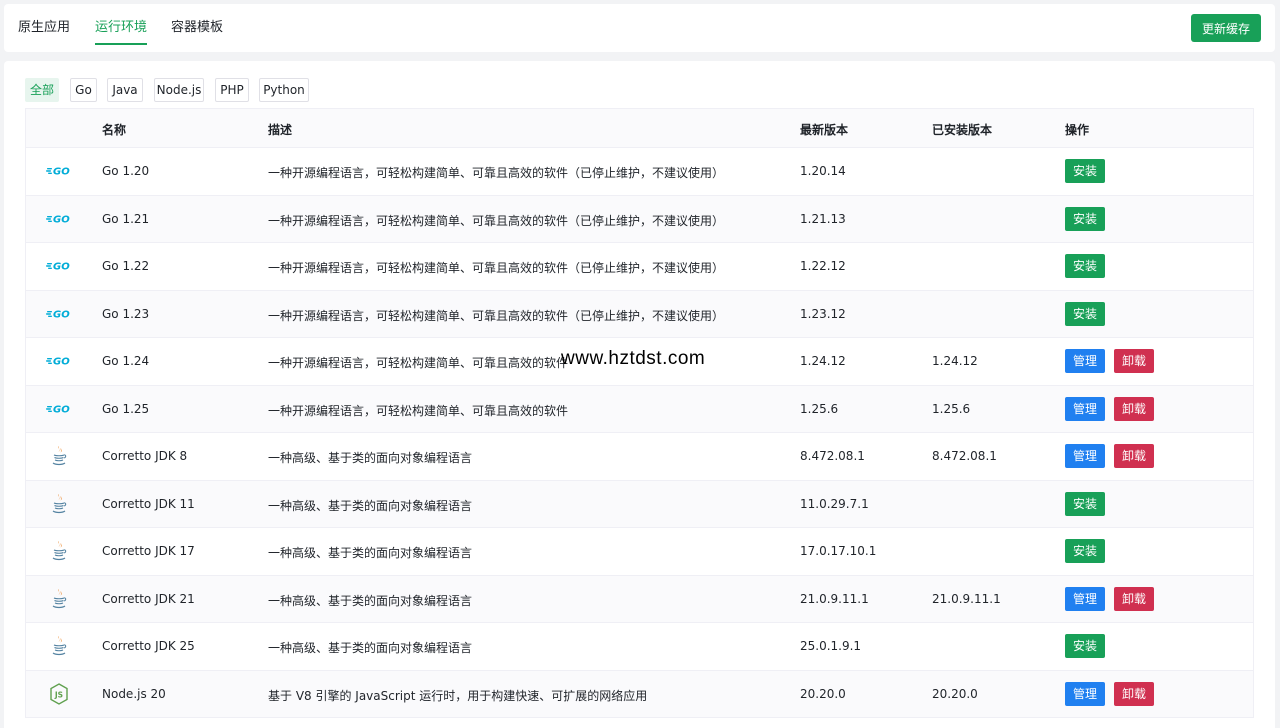 This screenshot has width=1280, height=728. What do you see at coordinates (823, 693) in the screenshot?
I see `latest-version: 20.20.0` at bounding box center [823, 693].